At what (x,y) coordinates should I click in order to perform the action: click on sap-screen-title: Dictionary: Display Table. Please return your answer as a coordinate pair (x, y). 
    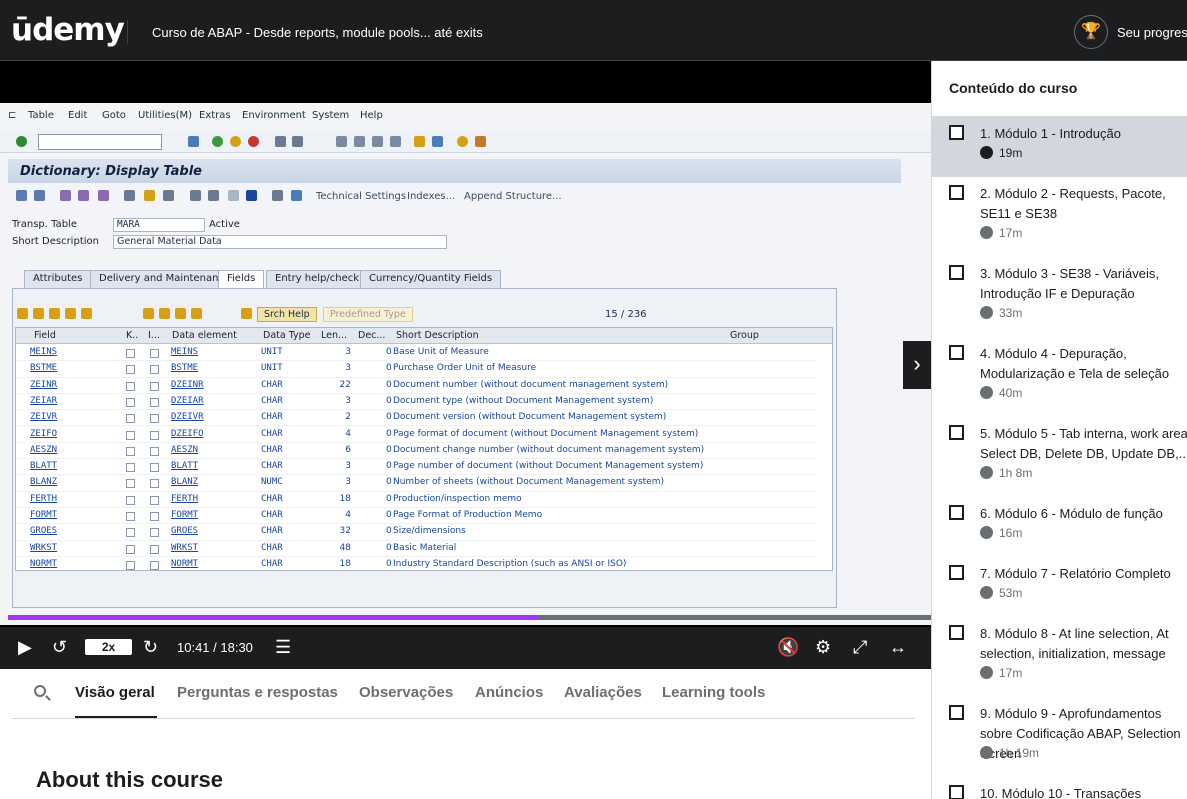
    Looking at the image, I should click on (454, 171).